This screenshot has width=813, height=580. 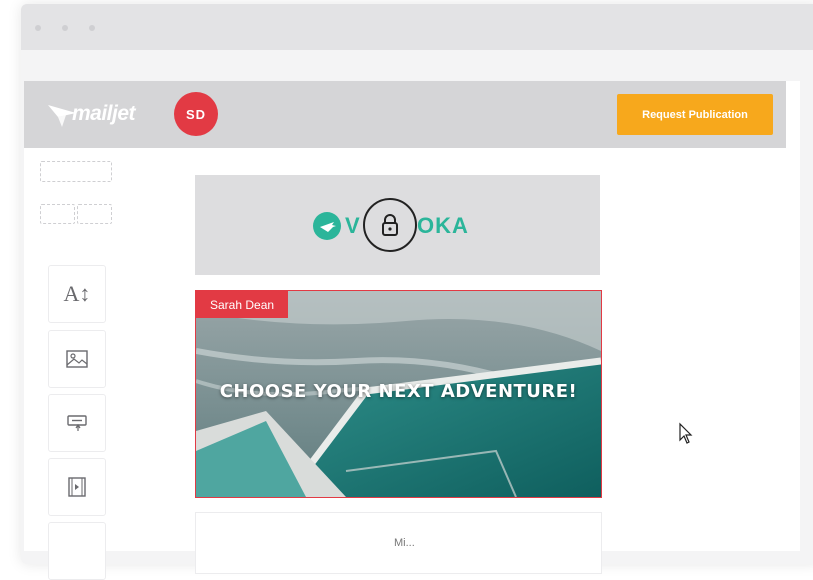 I want to click on video-icon, so click(x=77, y=487).